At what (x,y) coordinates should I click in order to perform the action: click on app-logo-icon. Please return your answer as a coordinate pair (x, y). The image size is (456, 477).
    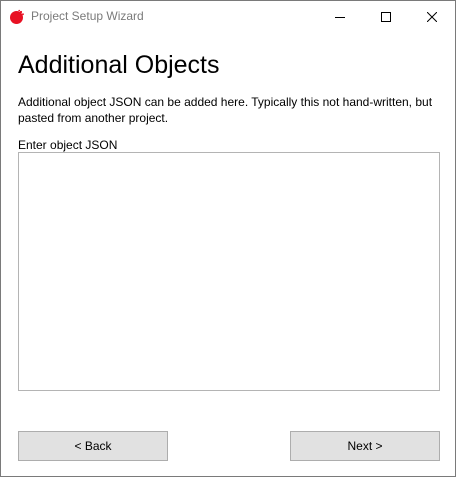
    Looking at the image, I should click on (17, 17).